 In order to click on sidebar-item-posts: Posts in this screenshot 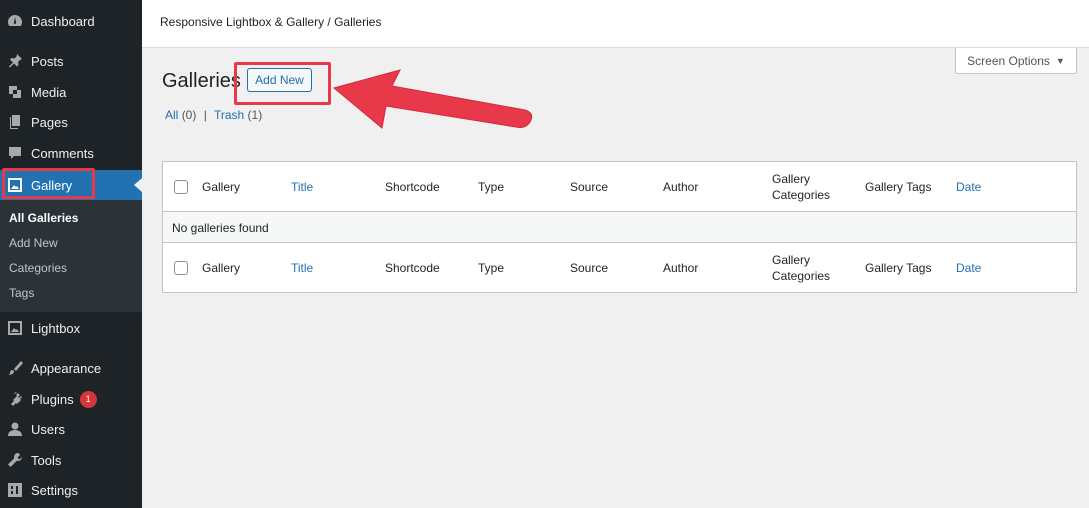, I will do `click(71, 61)`.